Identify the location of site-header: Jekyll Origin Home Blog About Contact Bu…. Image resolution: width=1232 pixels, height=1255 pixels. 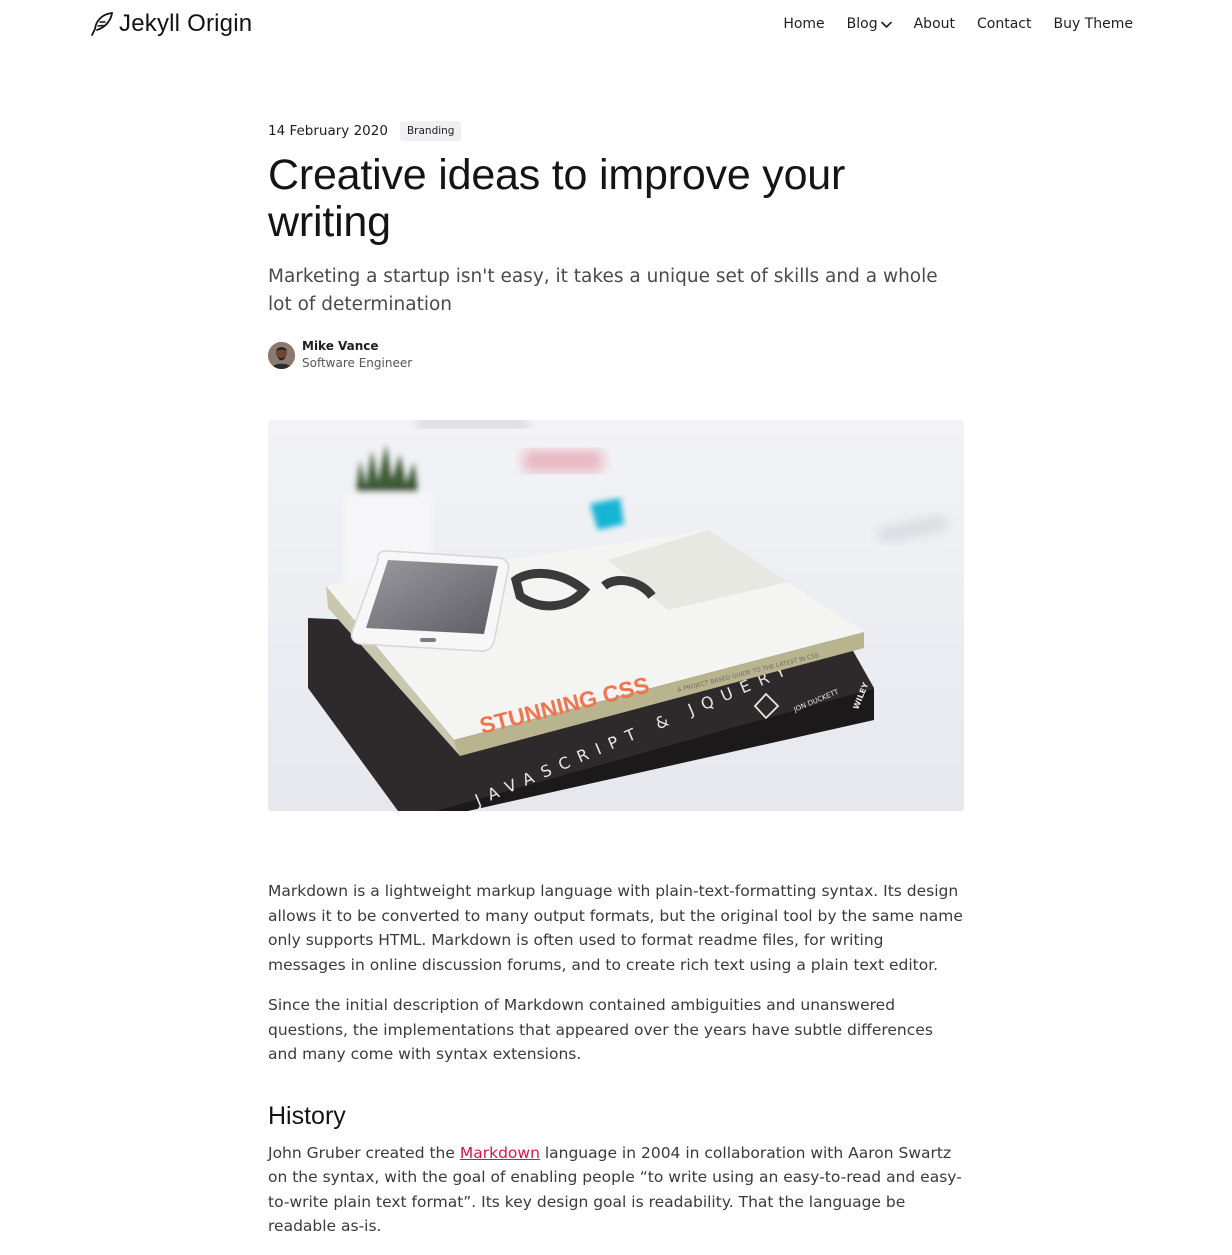
(616, 26).